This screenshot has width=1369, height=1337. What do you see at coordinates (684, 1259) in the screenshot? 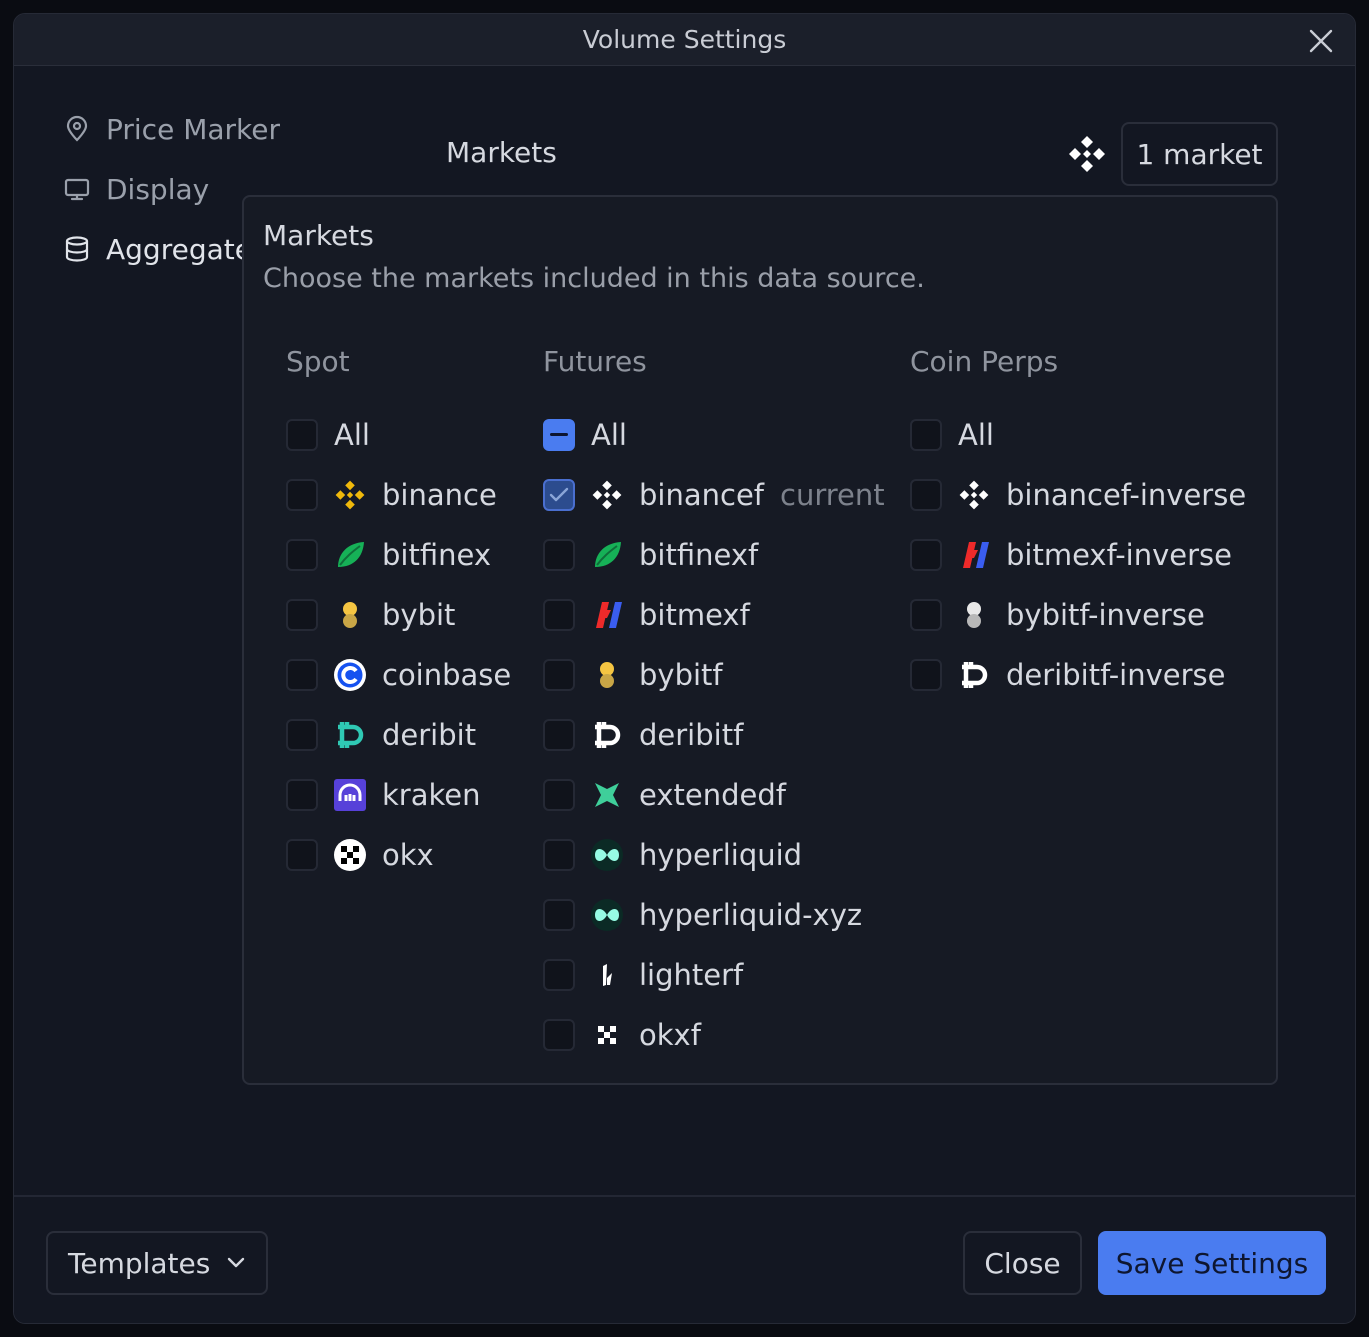
I see `dialog-footer: Templates Close Save Settings` at bounding box center [684, 1259].